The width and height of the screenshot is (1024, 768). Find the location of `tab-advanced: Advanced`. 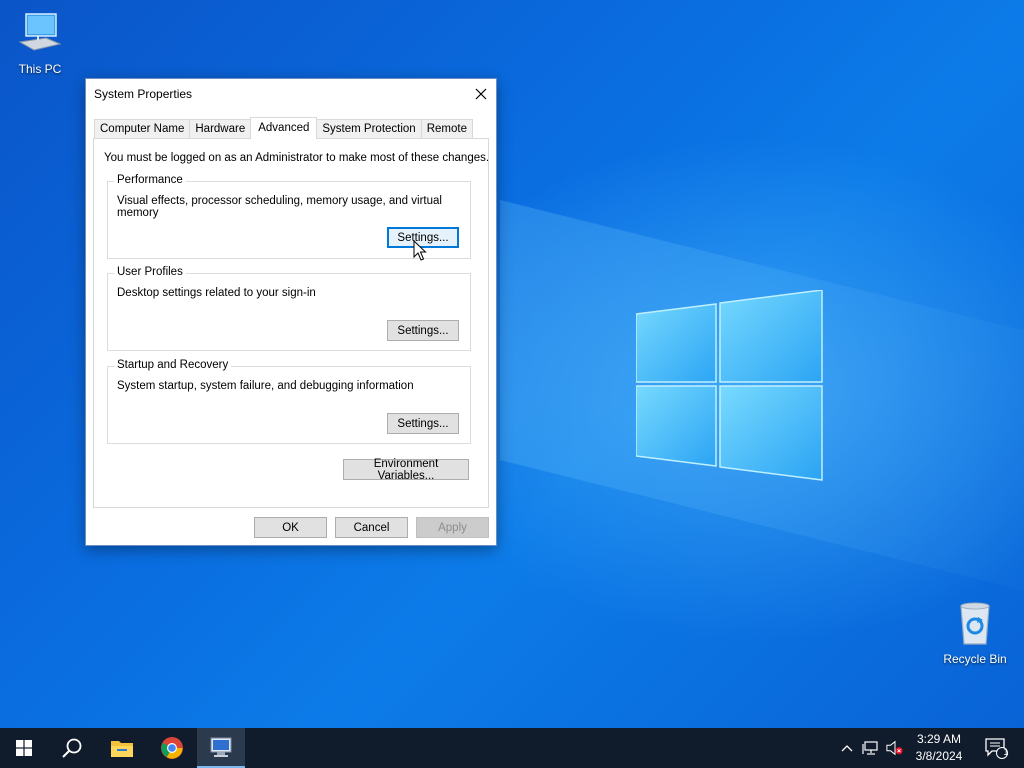

tab-advanced: Advanced is located at coordinates (284, 128).